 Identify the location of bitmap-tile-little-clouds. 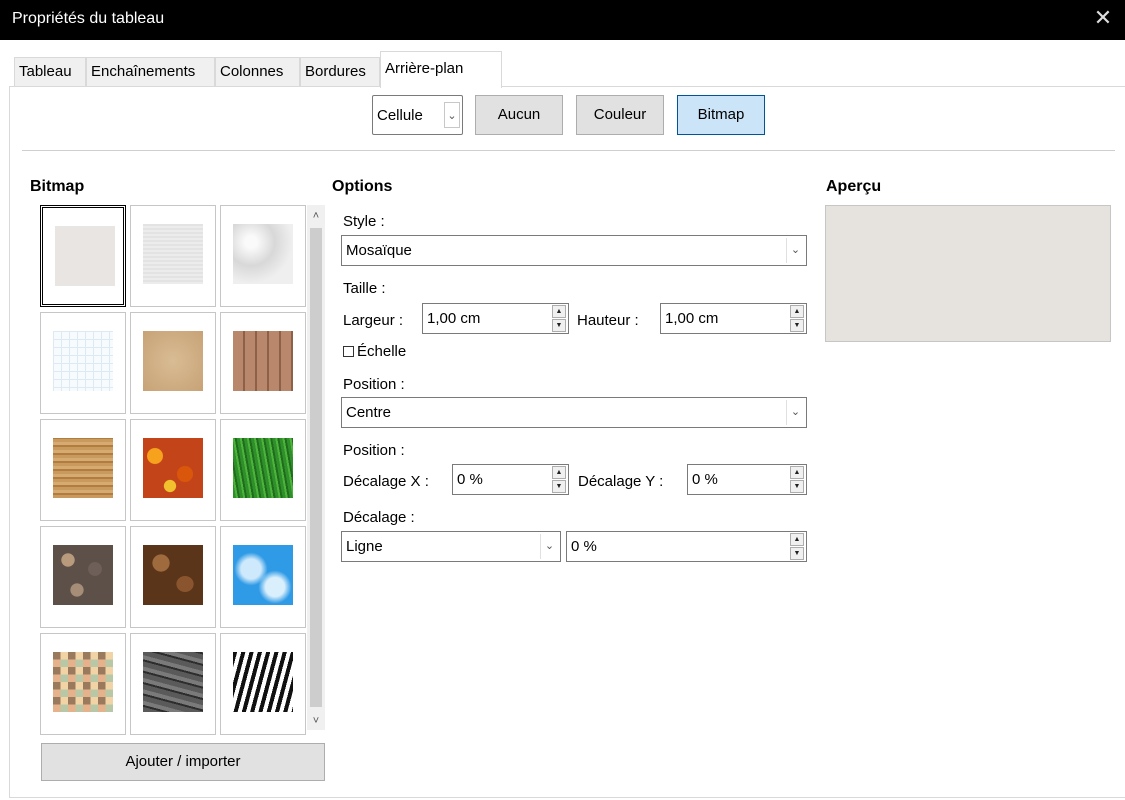
(263, 577).